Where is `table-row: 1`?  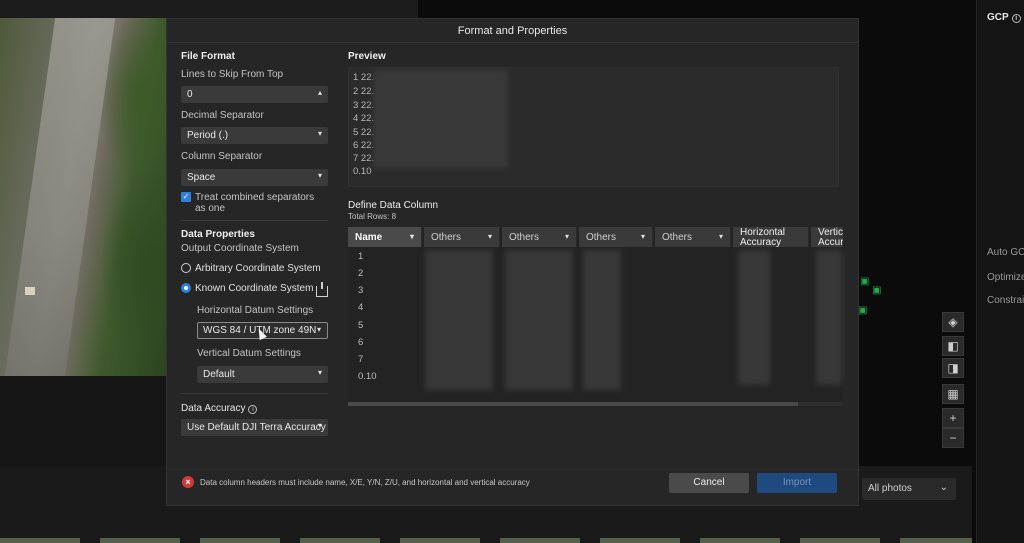
table-row: 1 is located at coordinates (361, 256).